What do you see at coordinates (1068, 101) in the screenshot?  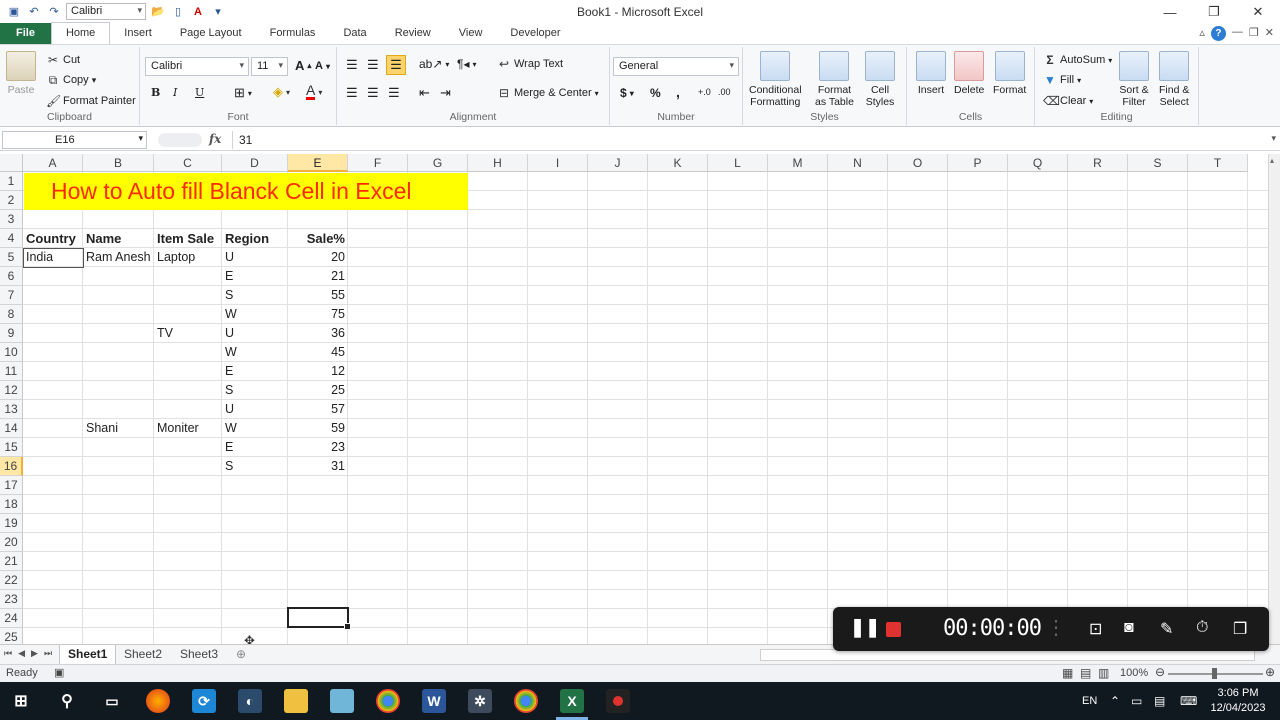 I see `clear-button: ⌫ Clear ▾` at bounding box center [1068, 101].